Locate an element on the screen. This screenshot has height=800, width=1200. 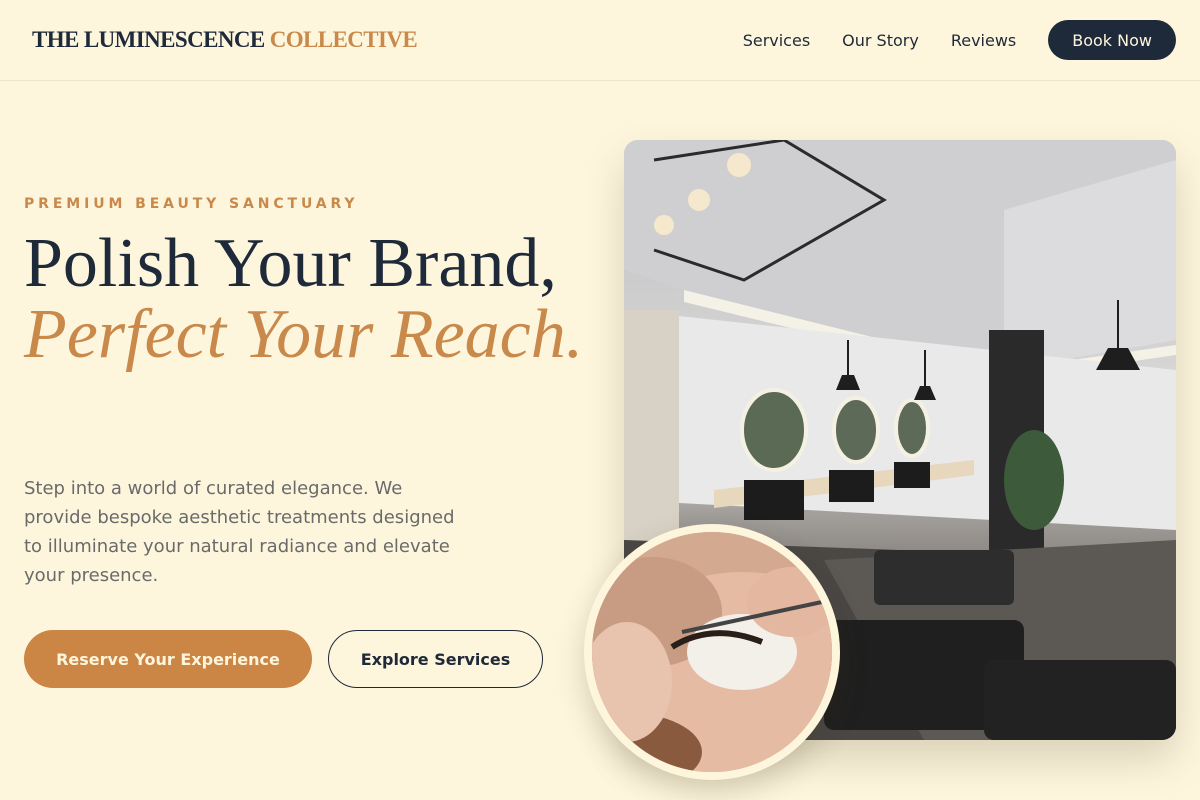
nav-link-reviews: Reviews is located at coordinates (983, 40).